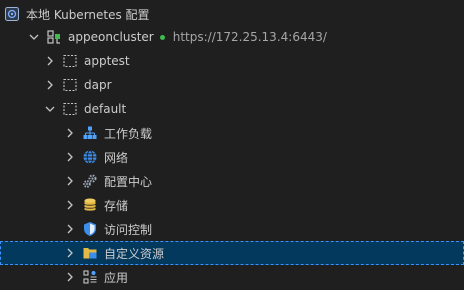  Describe the element at coordinates (90, 229) in the screenshot. I see `shield-icon` at that location.